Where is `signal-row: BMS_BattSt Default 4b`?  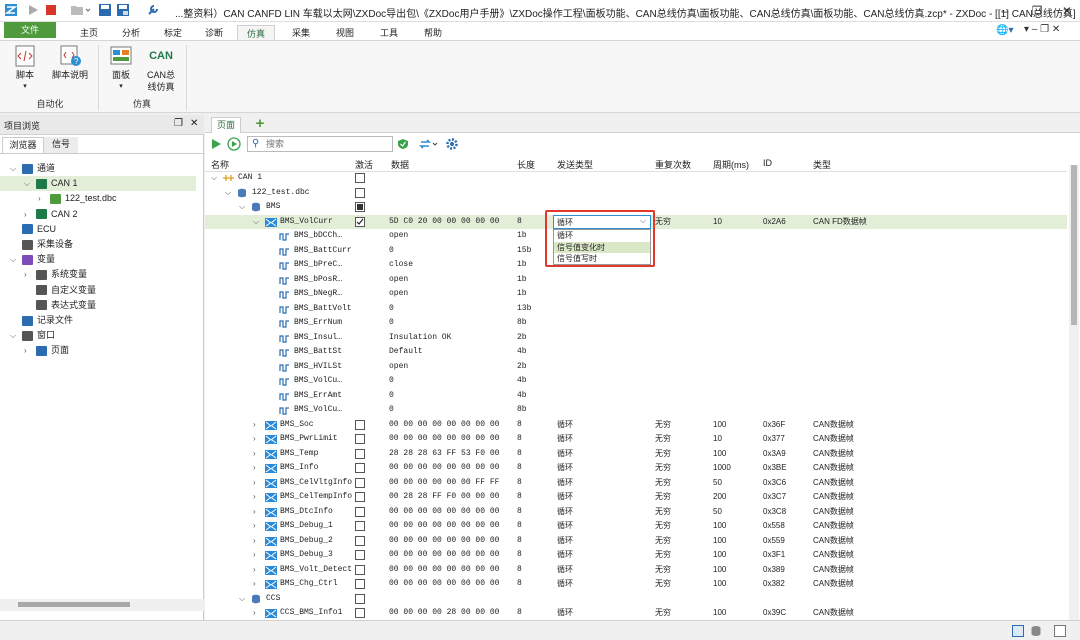
signal-row: BMS_BattSt Default 4b is located at coordinates (636, 352).